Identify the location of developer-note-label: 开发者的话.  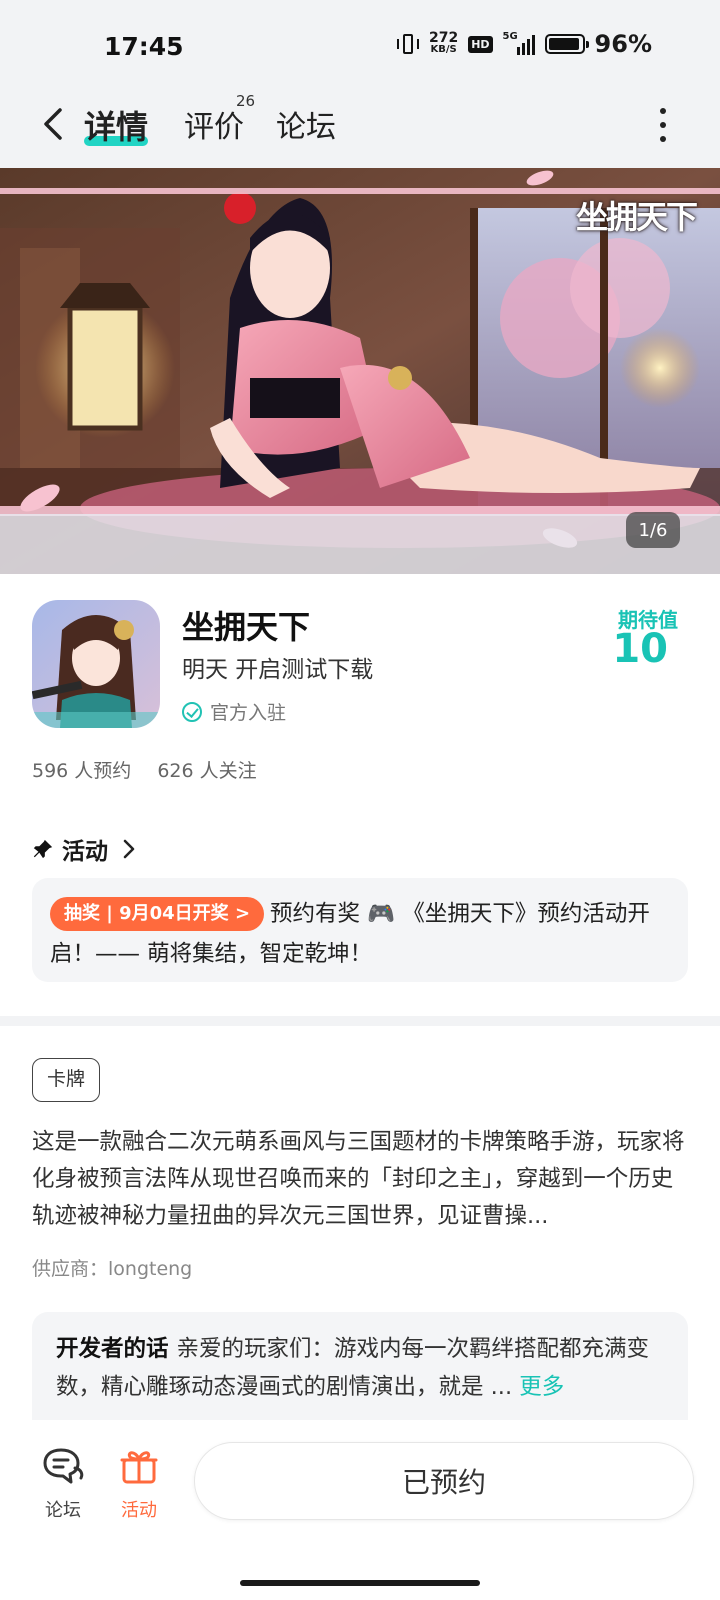
(112, 1349).